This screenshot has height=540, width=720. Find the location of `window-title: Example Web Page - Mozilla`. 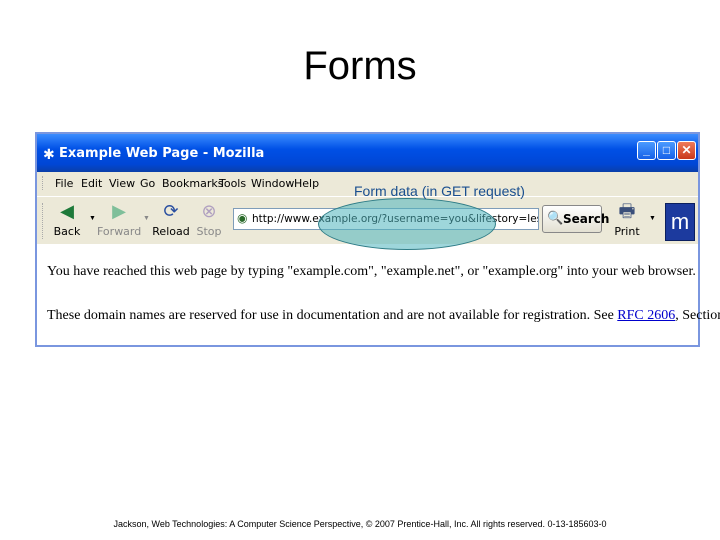

window-title: Example Web Page - Mozilla is located at coordinates (162, 153).